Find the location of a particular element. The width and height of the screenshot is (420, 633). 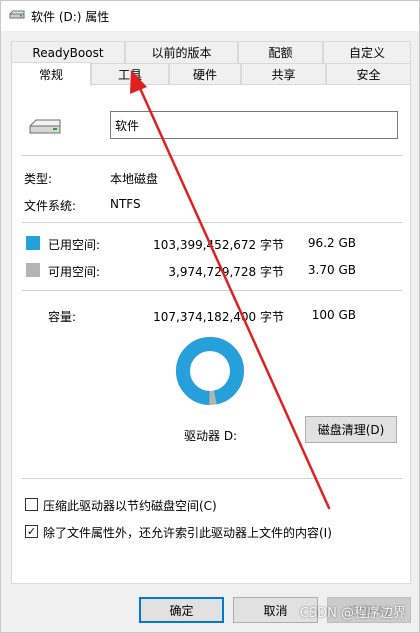

filesystem-label: 文件系统: is located at coordinates (50, 206).